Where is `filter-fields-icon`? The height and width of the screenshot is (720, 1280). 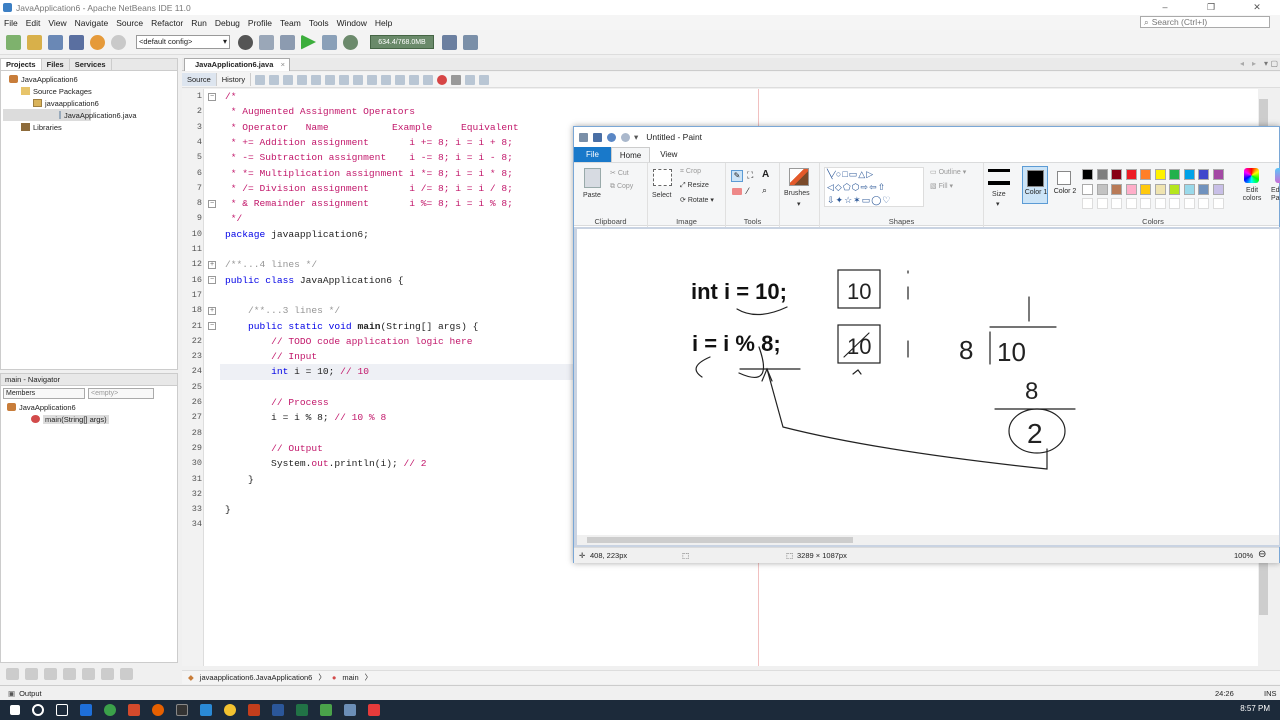
filter-fields-icon is located at coordinates (12, 674).